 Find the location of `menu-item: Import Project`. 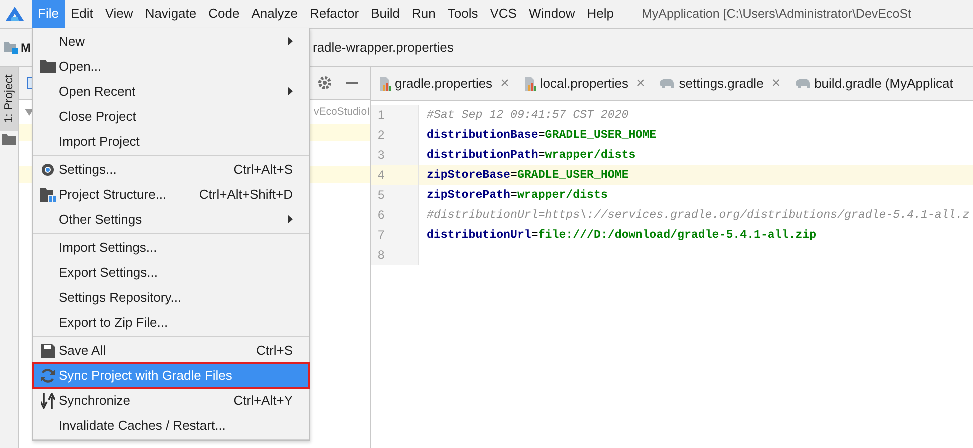

menu-item: Import Project is located at coordinates (171, 141).